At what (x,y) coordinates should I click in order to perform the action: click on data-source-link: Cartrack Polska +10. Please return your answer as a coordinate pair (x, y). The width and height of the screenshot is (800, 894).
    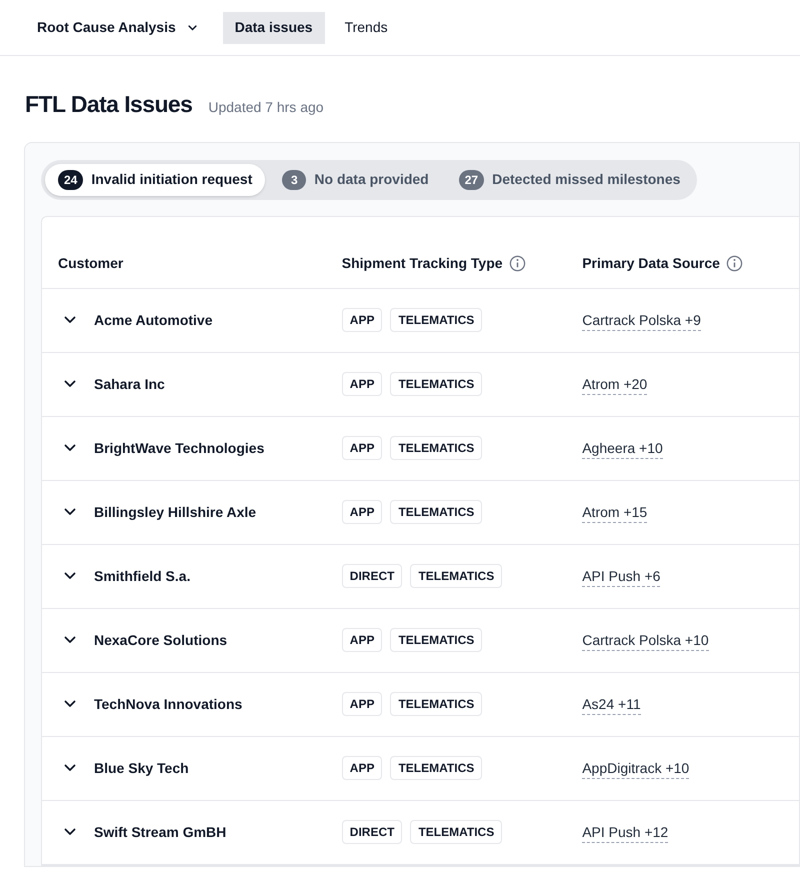
    Looking at the image, I should click on (645, 641).